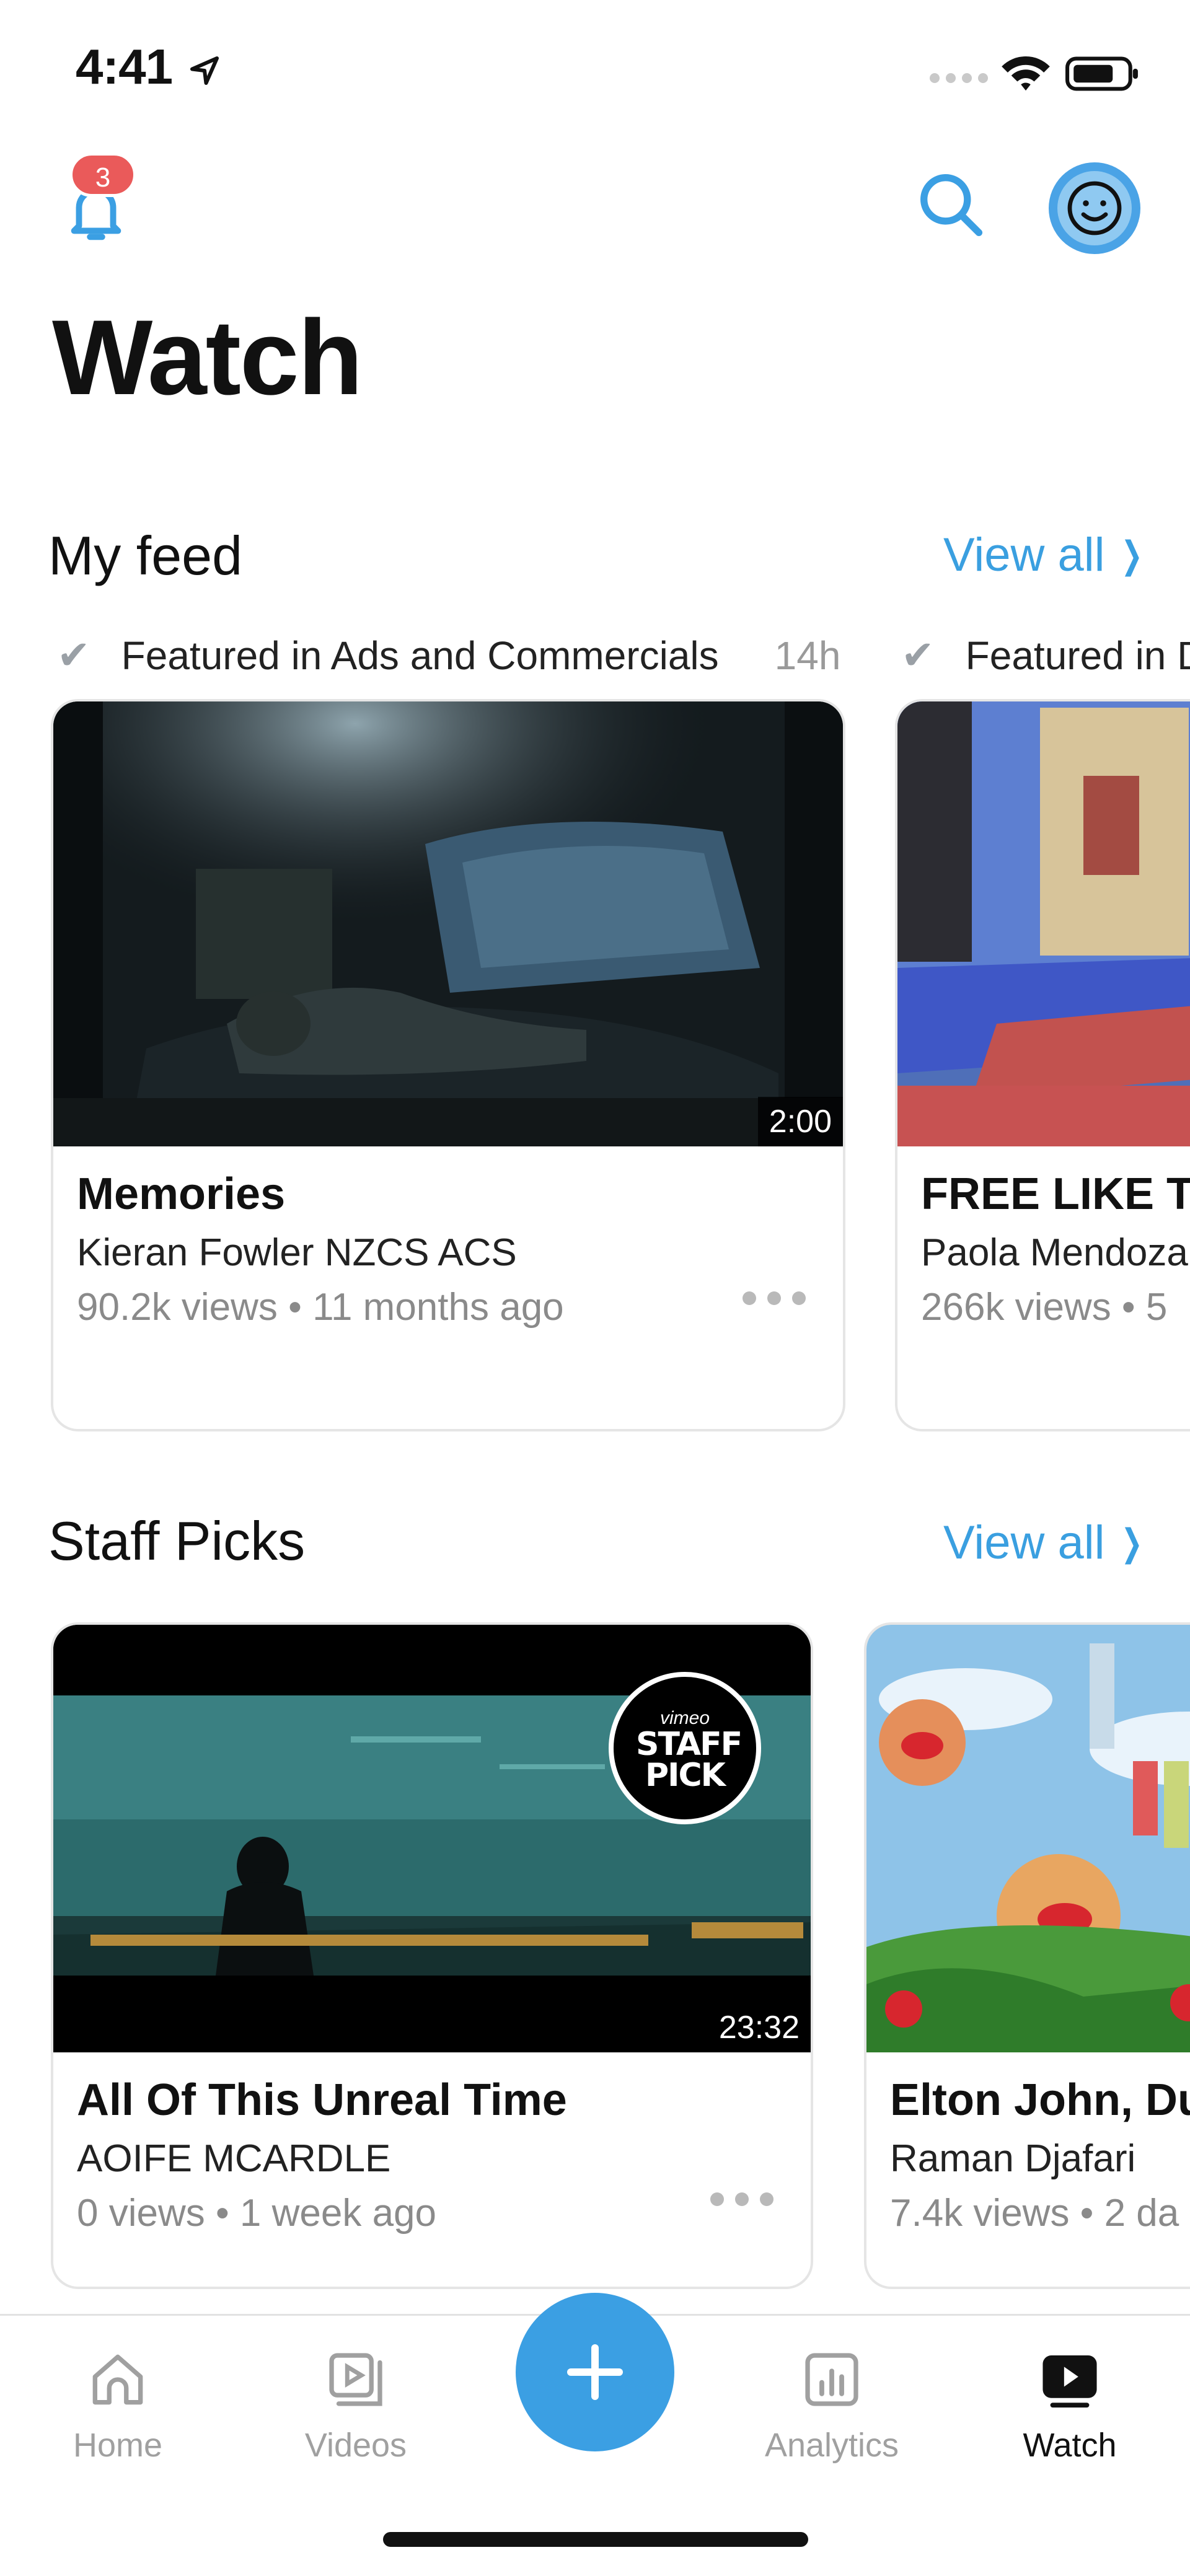  What do you see at coordinates (102, 175) in the screenshot?
I see `notification-count-badge: 3` at bounding box center [102, 175].